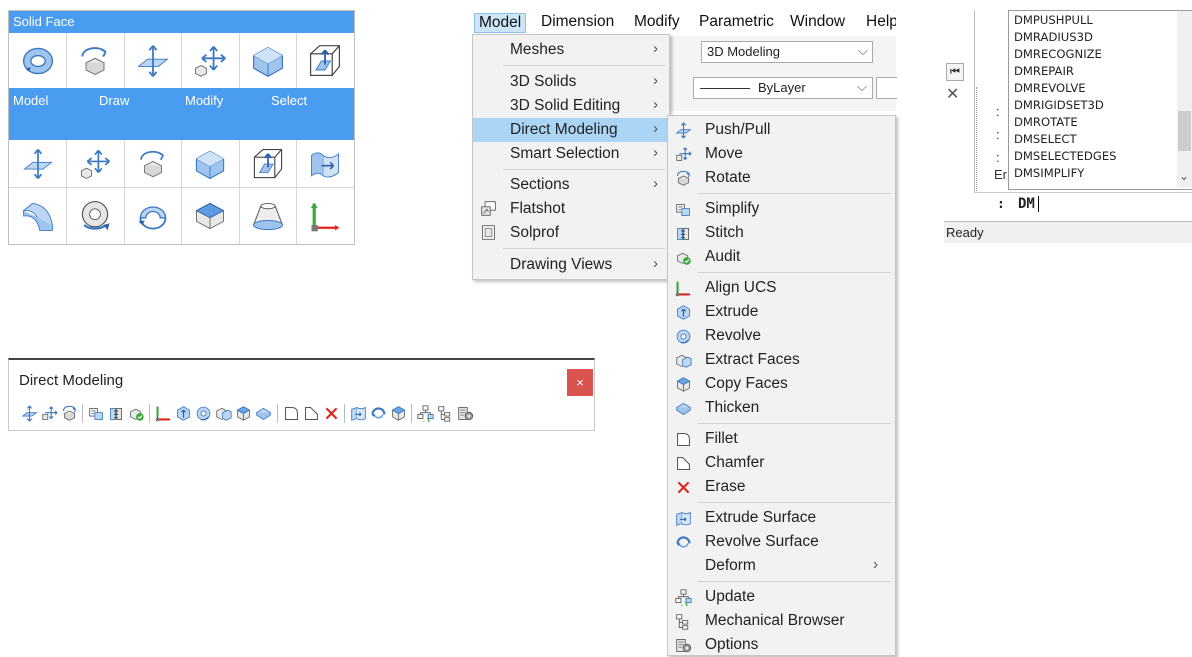 The width and height of the screenshot is (1192, 657). I want to click on menu-item-stitch: Stitch, so click(781, 233).